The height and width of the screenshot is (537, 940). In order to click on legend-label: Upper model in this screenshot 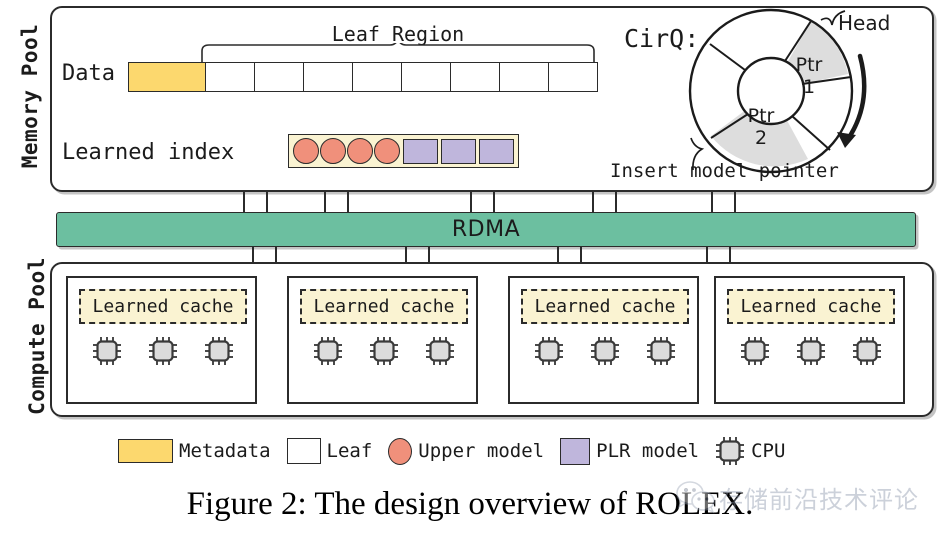, I will do `click(481, 451)`.